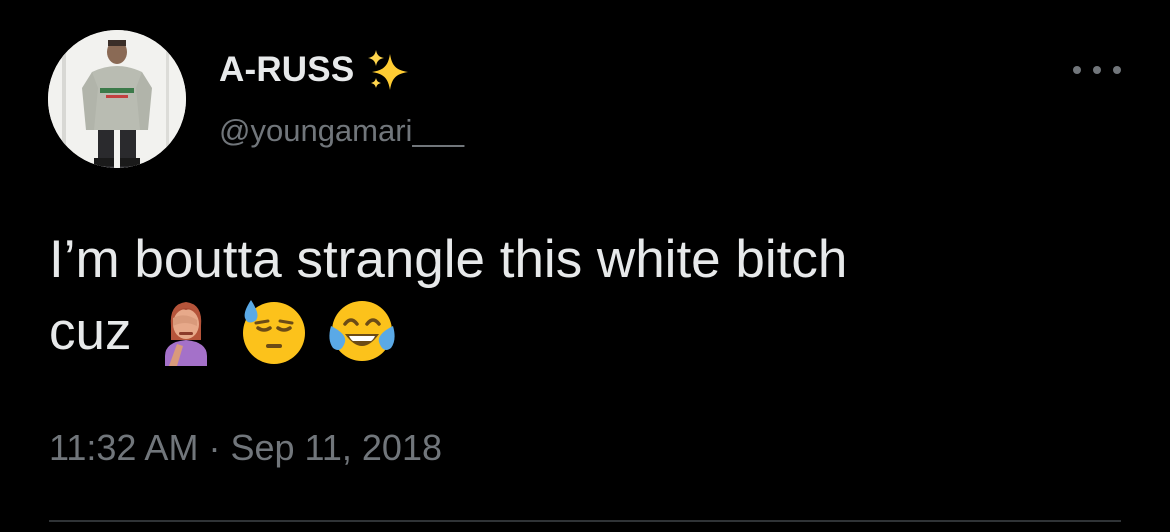 The image size is (1170, 532). Describe the element at coordinates (585, 521) in the screenshot. I see `divider` at that location.